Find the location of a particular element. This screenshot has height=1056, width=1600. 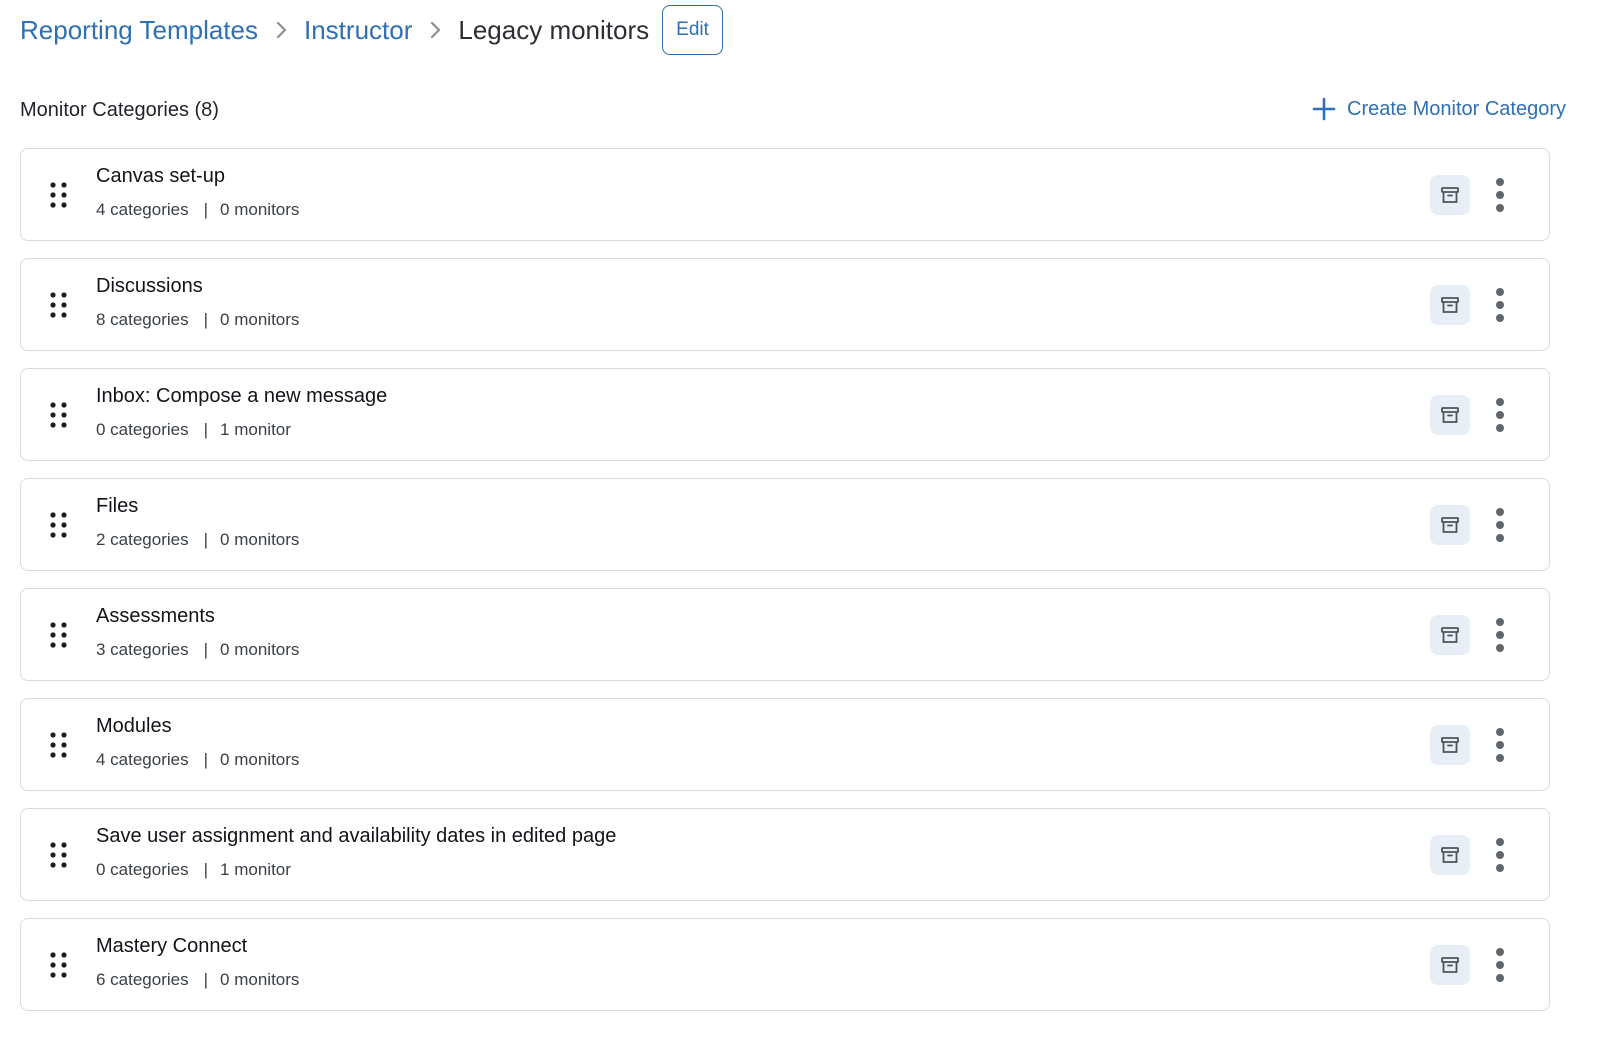

monitor-category-card: Files 2 categories | 0 monitors is located at coordinates (785, 524).